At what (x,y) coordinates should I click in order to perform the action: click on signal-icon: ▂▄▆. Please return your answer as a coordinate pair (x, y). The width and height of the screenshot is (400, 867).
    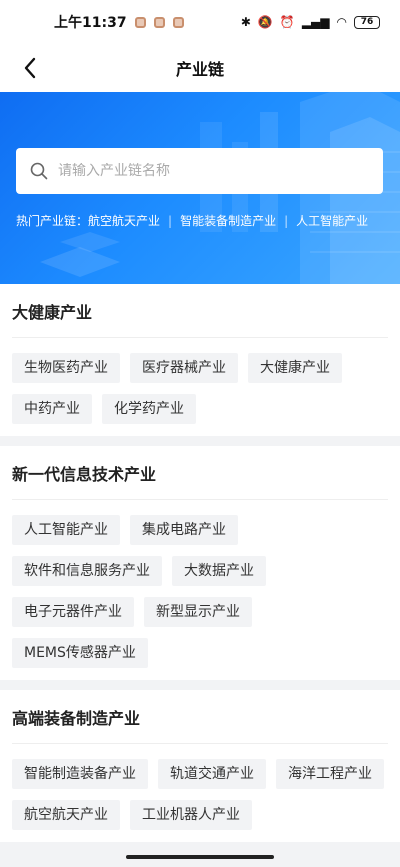
    Looking at the image, I should click on (315, 22).